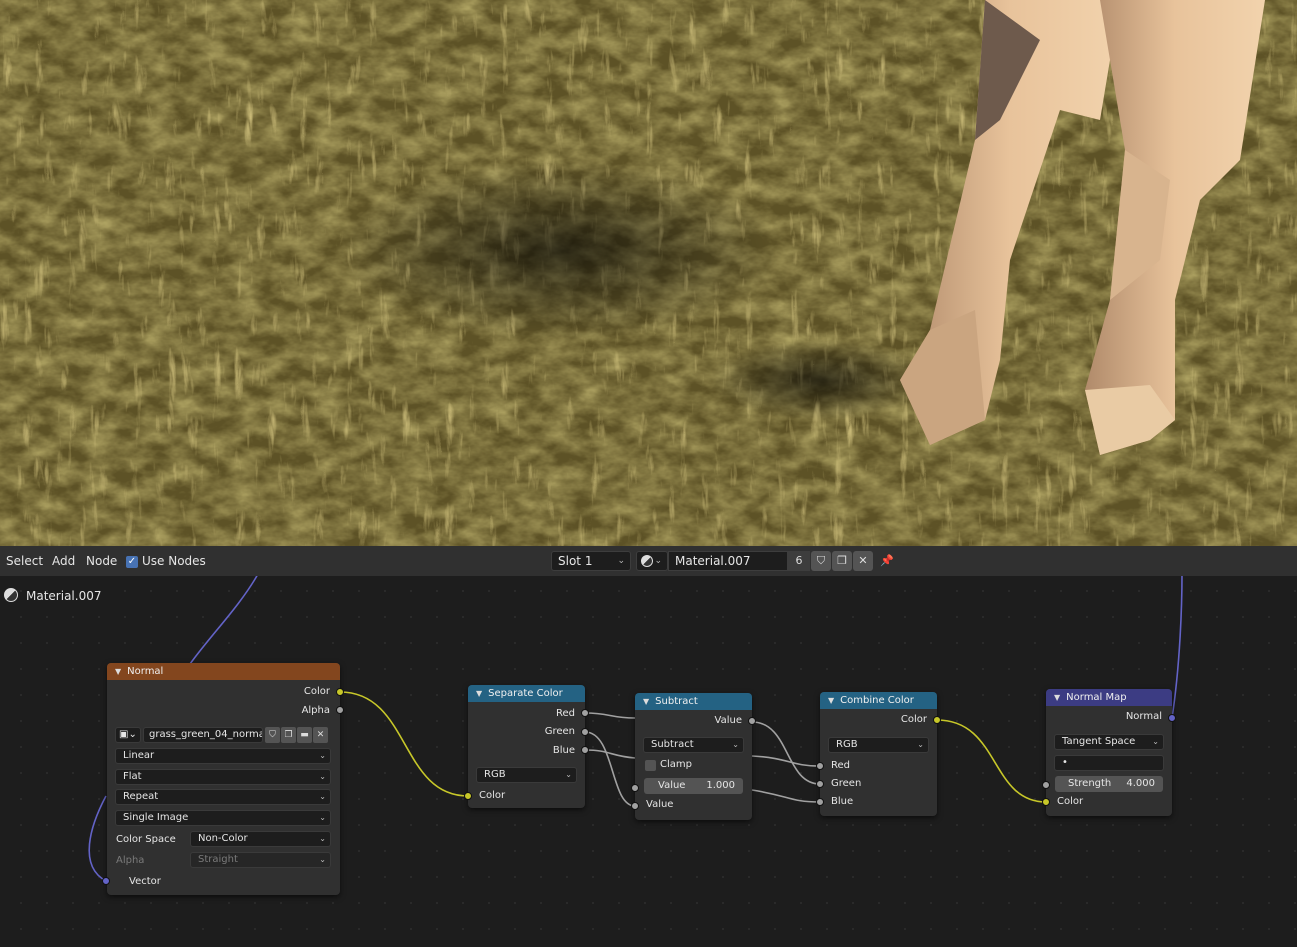 The width and height of the screenshot is (1297, 947). Describe the element at coordinates (650, 765) in the screenshot. I see `clamp-checkbox` at that location.